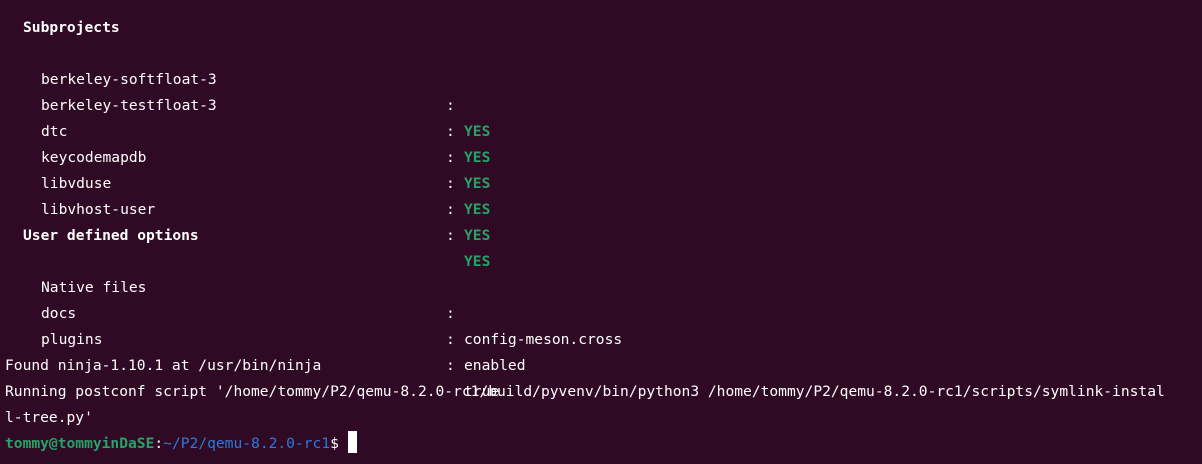 The width and height of the screenshot is (1202, 464). What do you see at coordinates (80, 443) in the screenshot?
I see `prompt-user-host: tommy@tommyinDaSE` at bounding box center [80, 443].